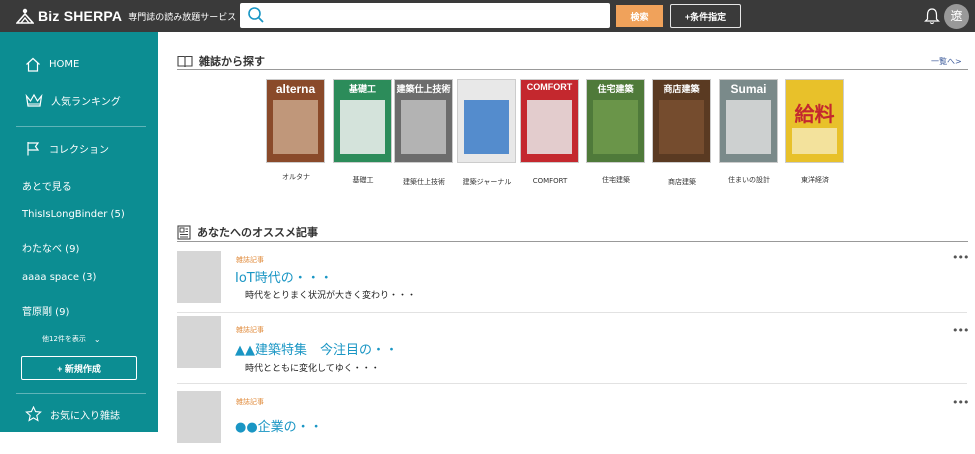 The image size is (975, 454). Describe the element at coordinates (932, 16) in the screenshot. I see `bell-icon` at that location.